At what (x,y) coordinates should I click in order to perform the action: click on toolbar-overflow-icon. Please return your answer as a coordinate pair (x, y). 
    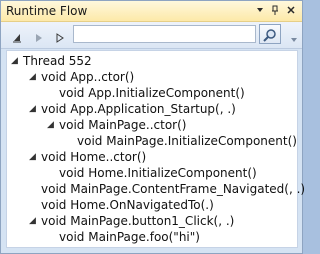
    Looking at the image, I should click on (294, 39).